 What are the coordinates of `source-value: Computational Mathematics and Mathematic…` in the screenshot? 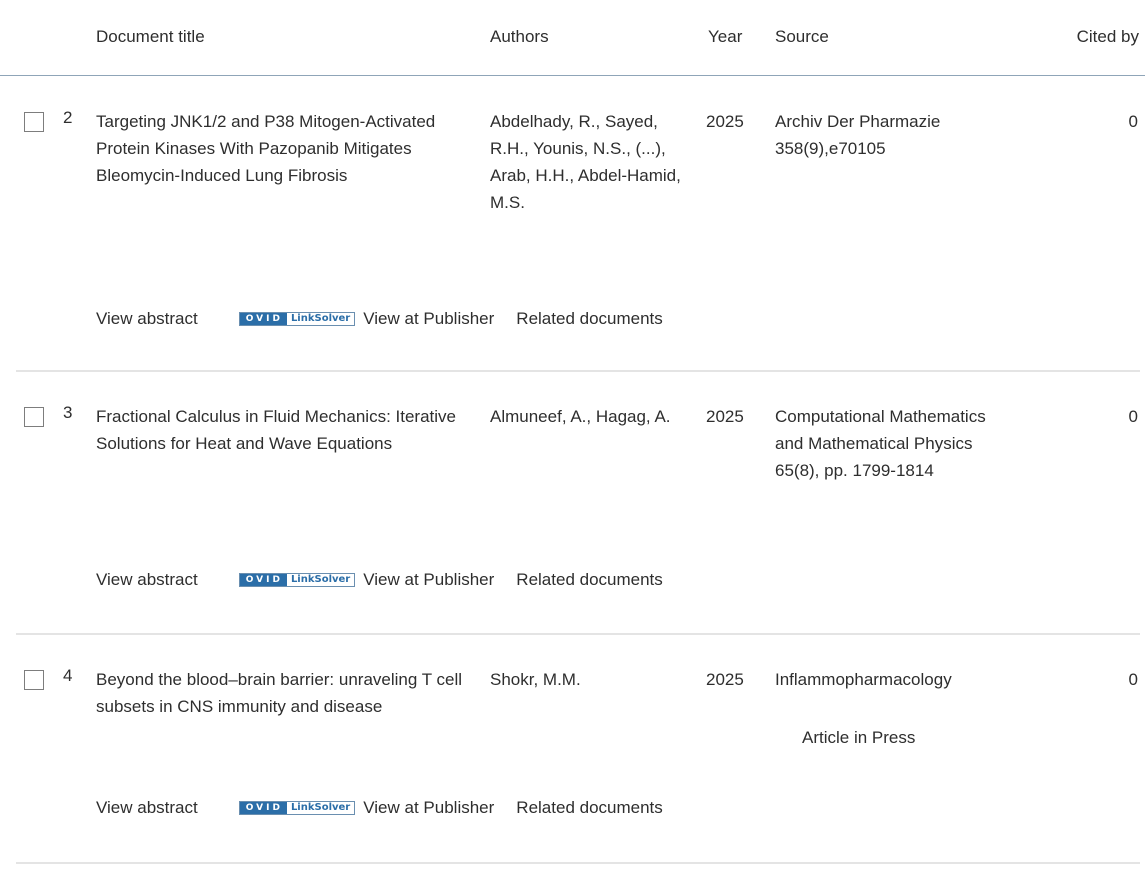 It's located at (890, 443).